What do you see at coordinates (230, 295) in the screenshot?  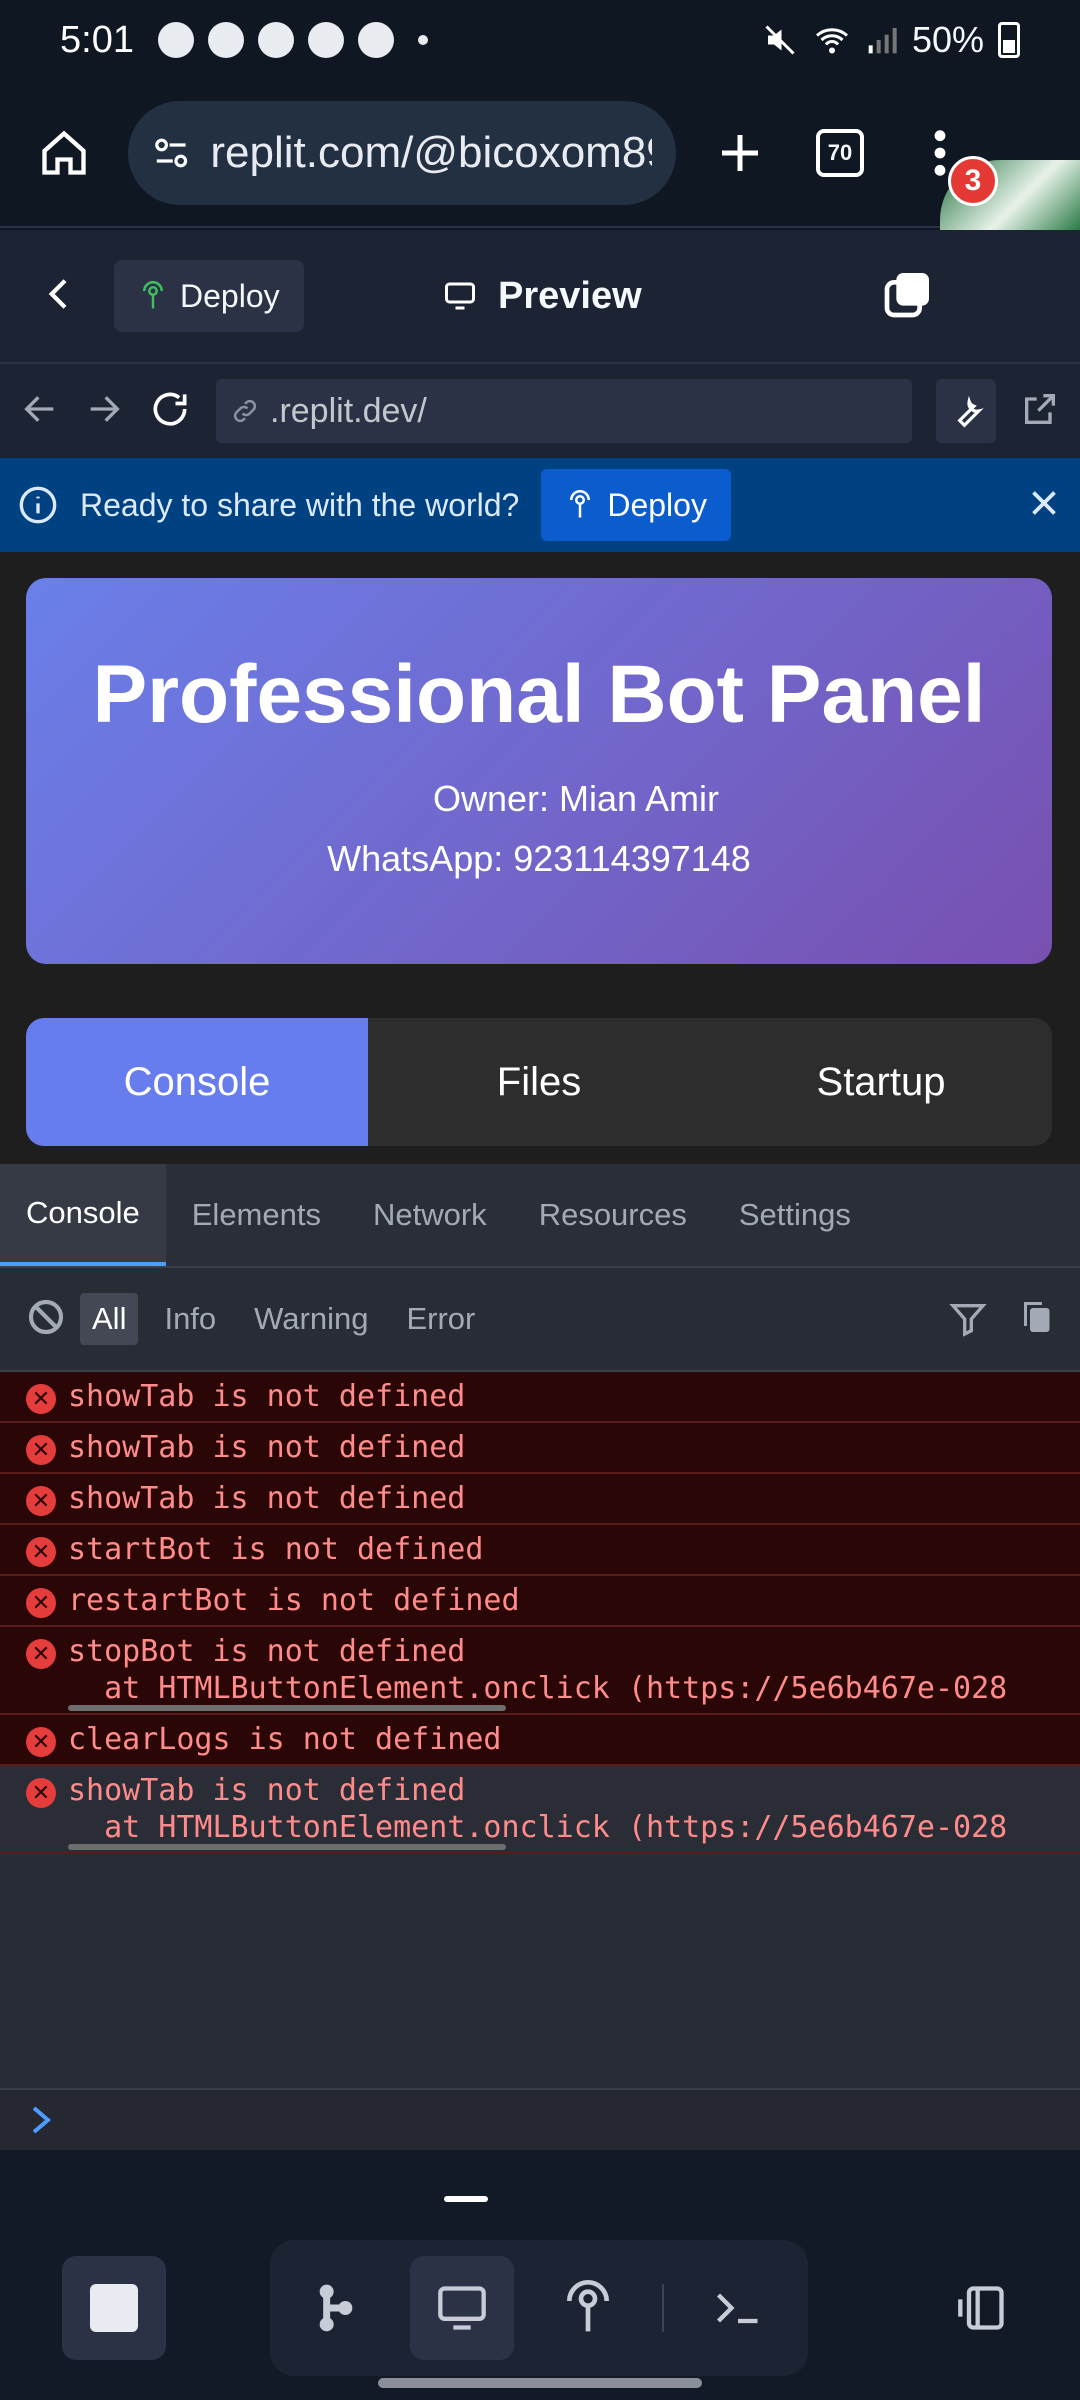 I see `deploy-chip-label: Deploy` at bounding box center [230, 295].